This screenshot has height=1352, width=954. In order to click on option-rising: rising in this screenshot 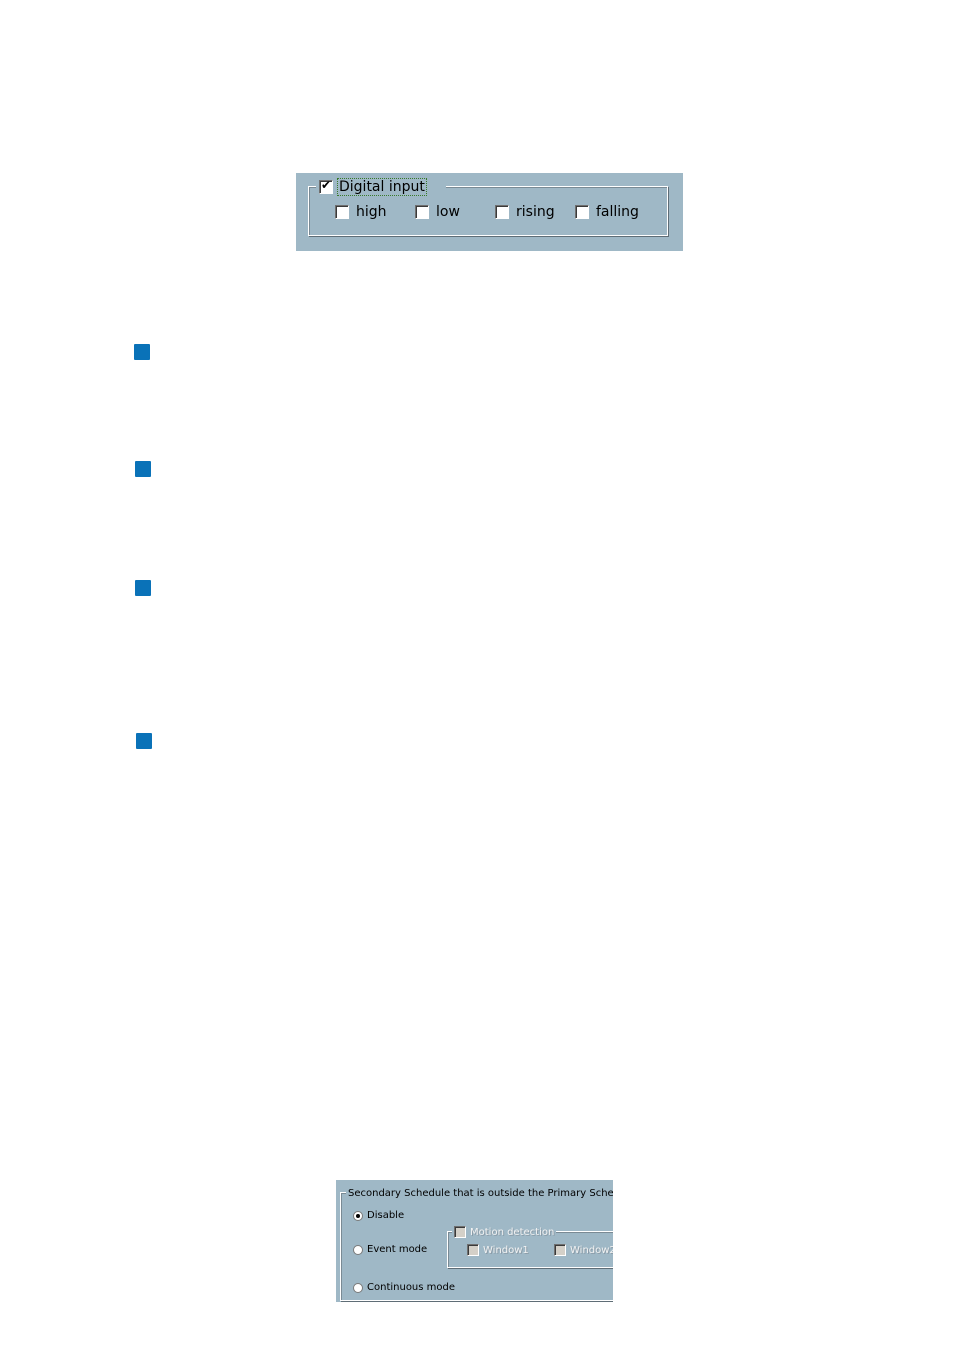, I will do `click(525, 212)`.